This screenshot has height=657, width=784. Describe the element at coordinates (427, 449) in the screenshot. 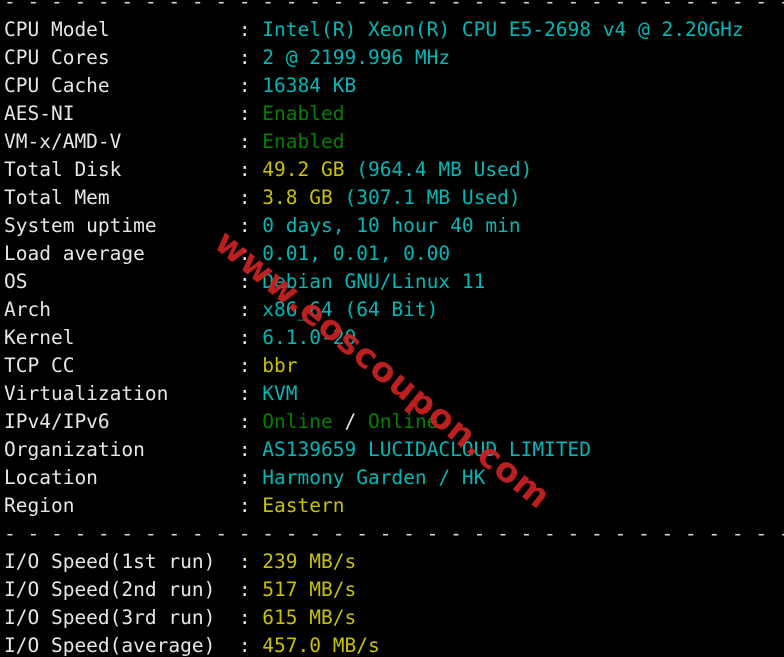

I see `field-value: AS139659 LUCIDACLOUD LIMITED` at that location.